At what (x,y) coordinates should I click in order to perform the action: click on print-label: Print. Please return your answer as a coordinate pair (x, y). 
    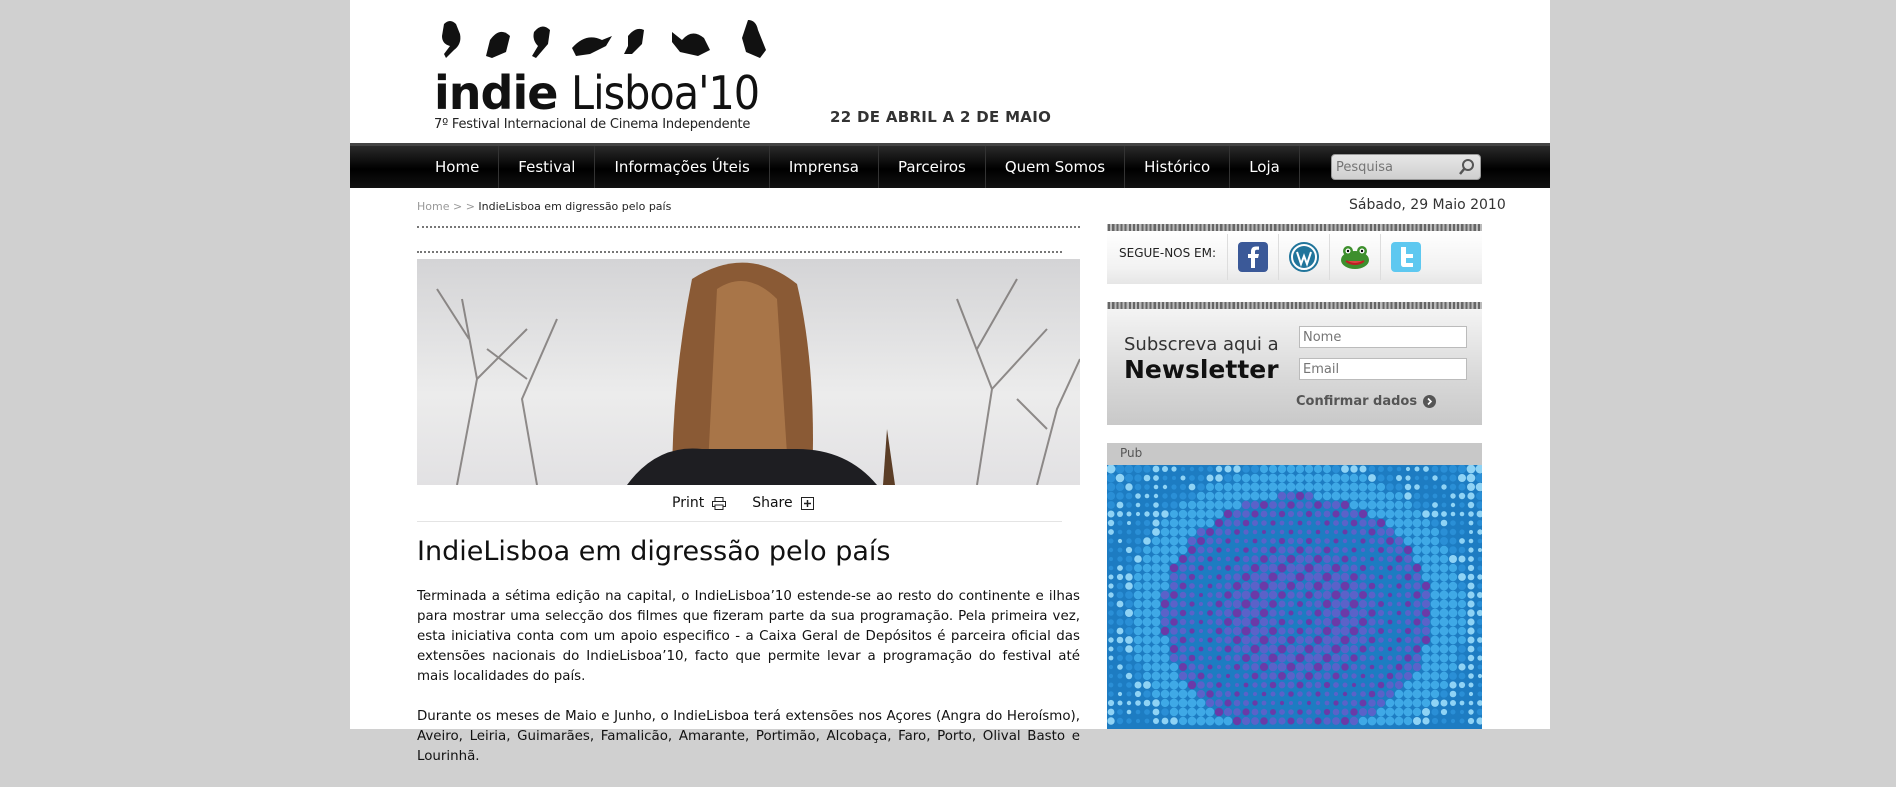
    Looking at the image, I should click on (688, 503).